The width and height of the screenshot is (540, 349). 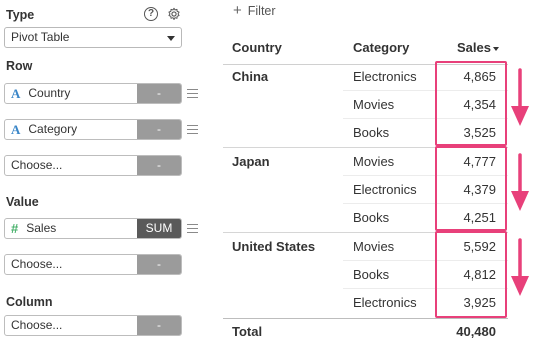 What do you see at coordinates (247, 331) in the screenshot?
I see `total-label: Total` at bounding box center [247, 331].